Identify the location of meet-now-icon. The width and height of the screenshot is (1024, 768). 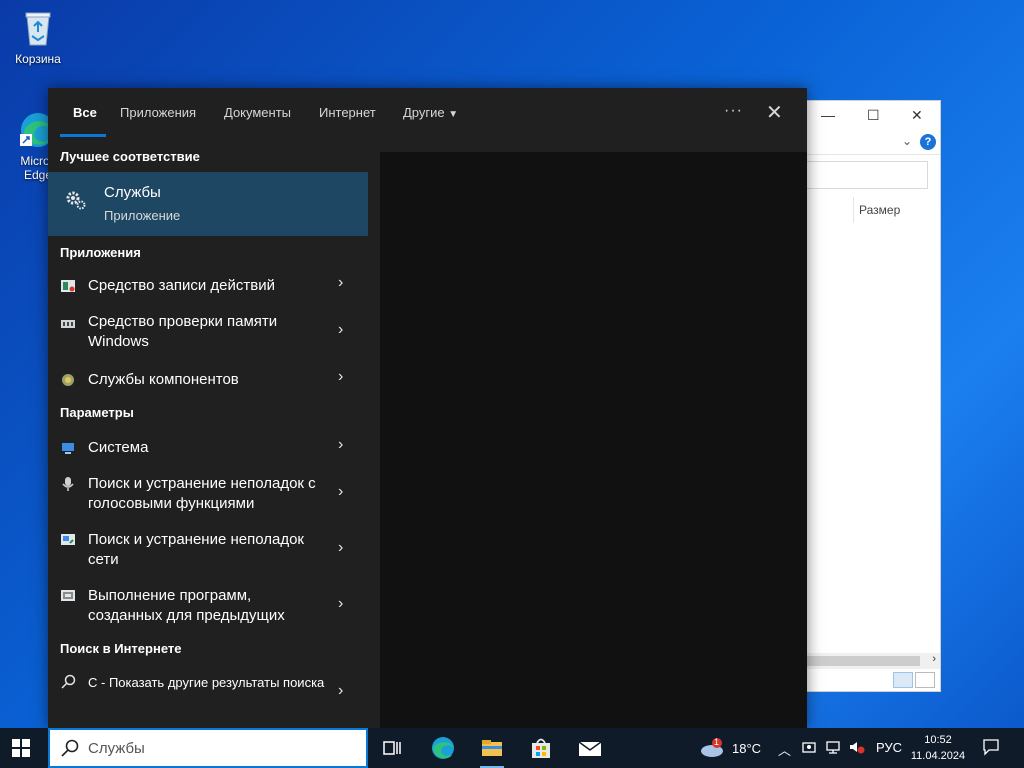
(809, 748).